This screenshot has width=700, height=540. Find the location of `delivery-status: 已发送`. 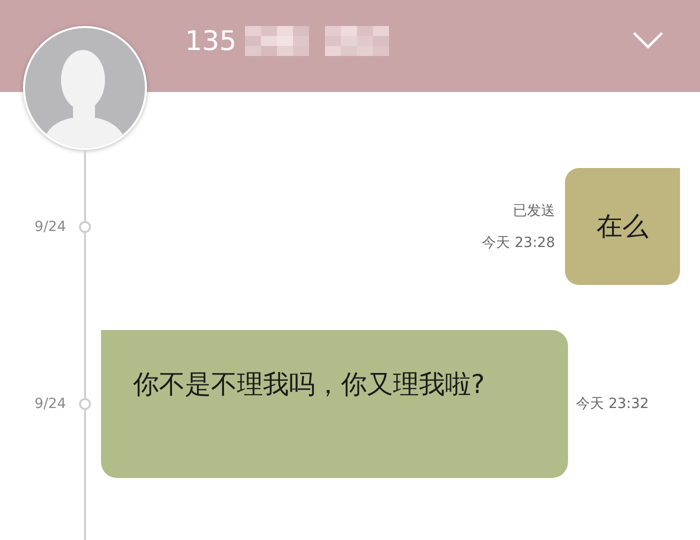

delivery-status: 已发送 is located at coordinates (534, 211).